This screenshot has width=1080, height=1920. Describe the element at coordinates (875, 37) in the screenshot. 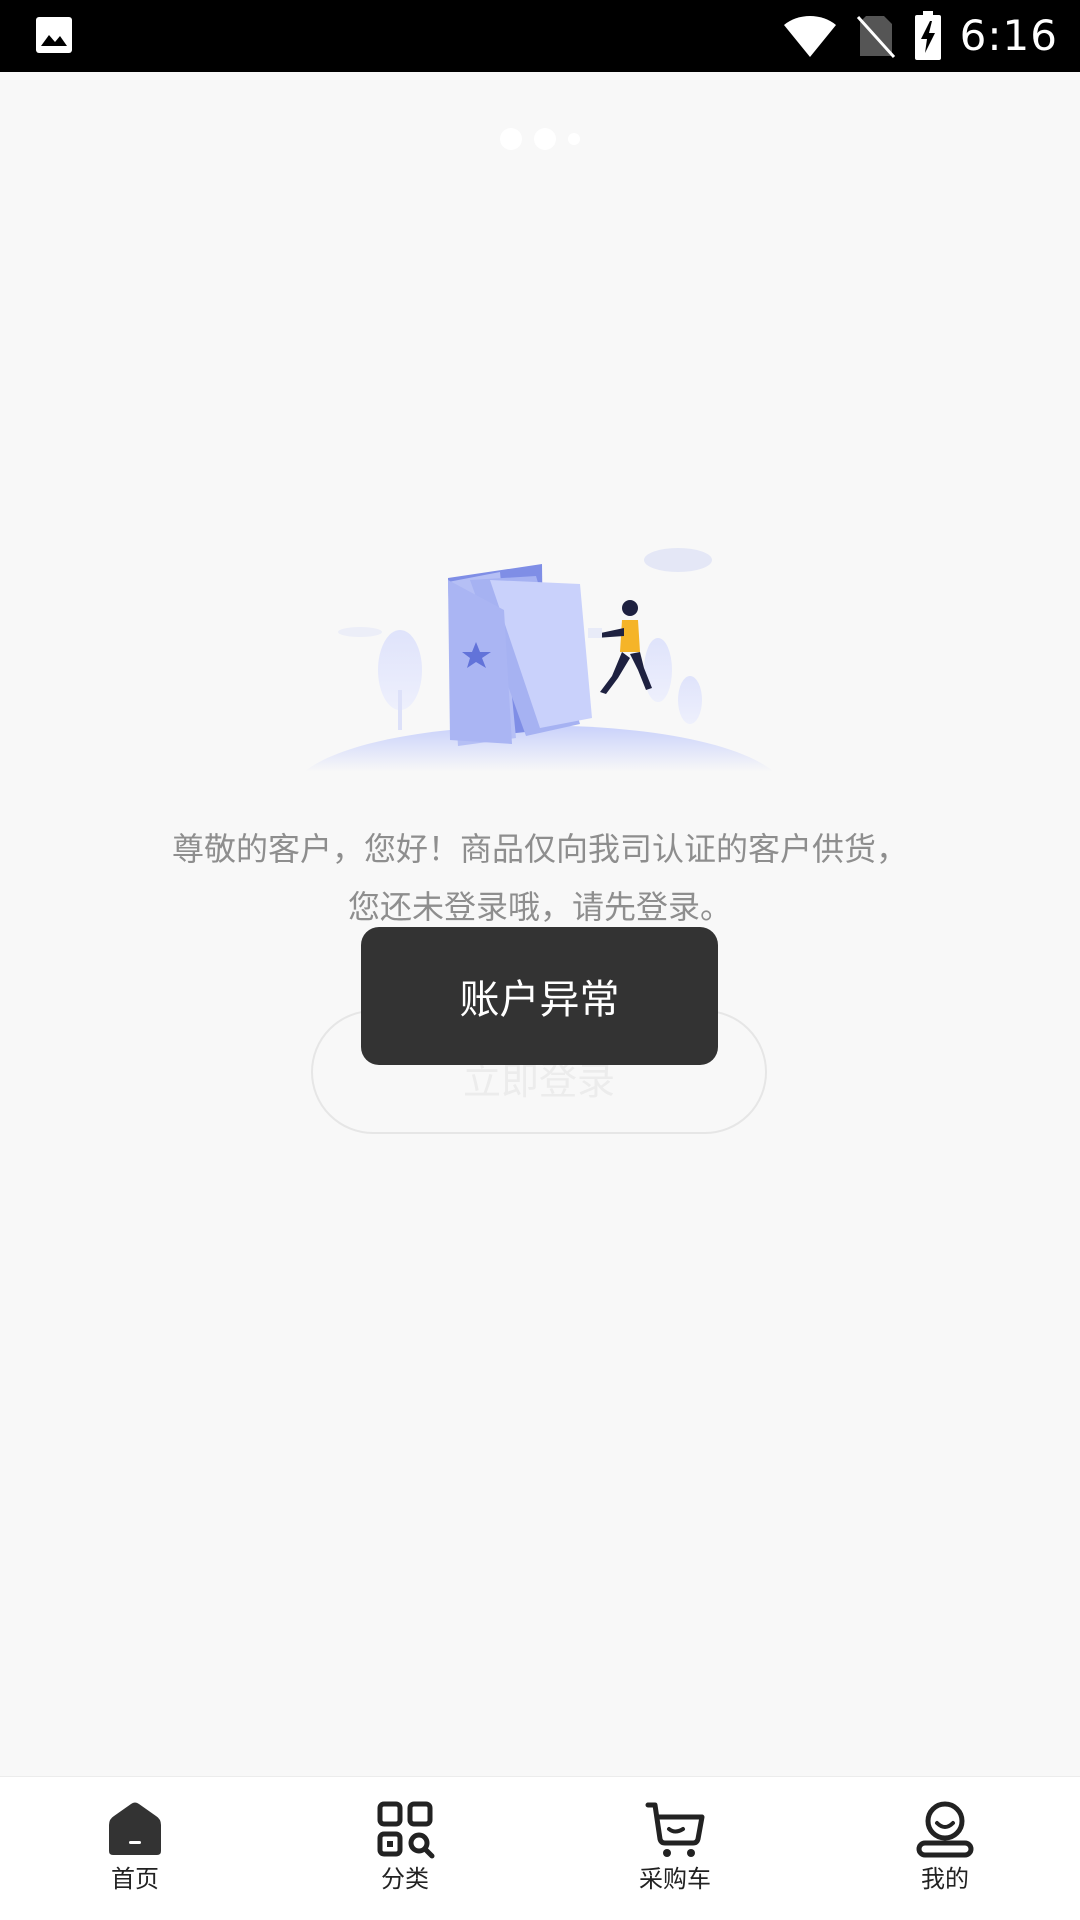

I see `no-sim-icon` at that location.